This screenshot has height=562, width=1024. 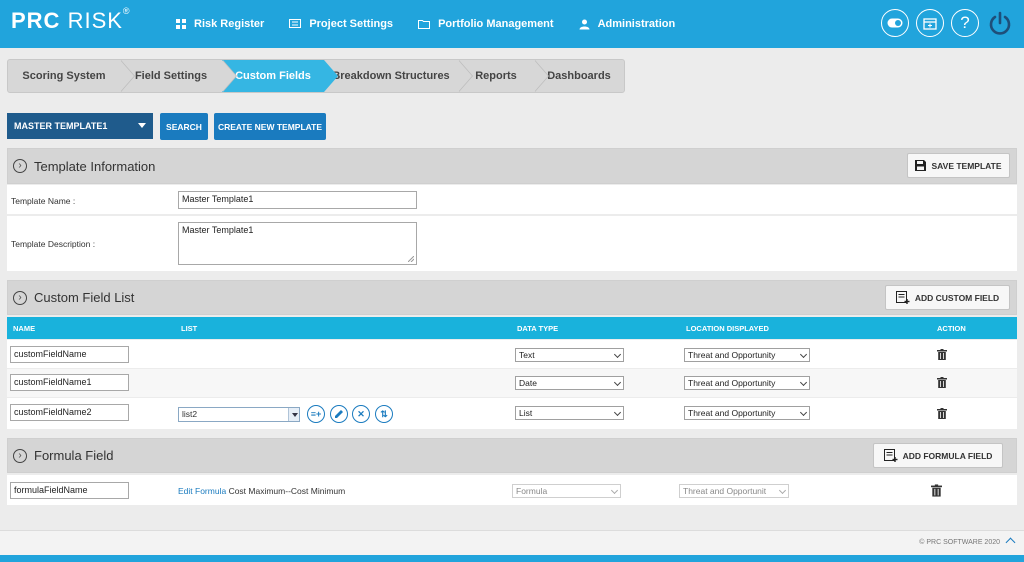 What do you see at coordinates (64, 76) in the screenshot?
I see `tab-label: Scoring System` at bounding box center [64, 76].